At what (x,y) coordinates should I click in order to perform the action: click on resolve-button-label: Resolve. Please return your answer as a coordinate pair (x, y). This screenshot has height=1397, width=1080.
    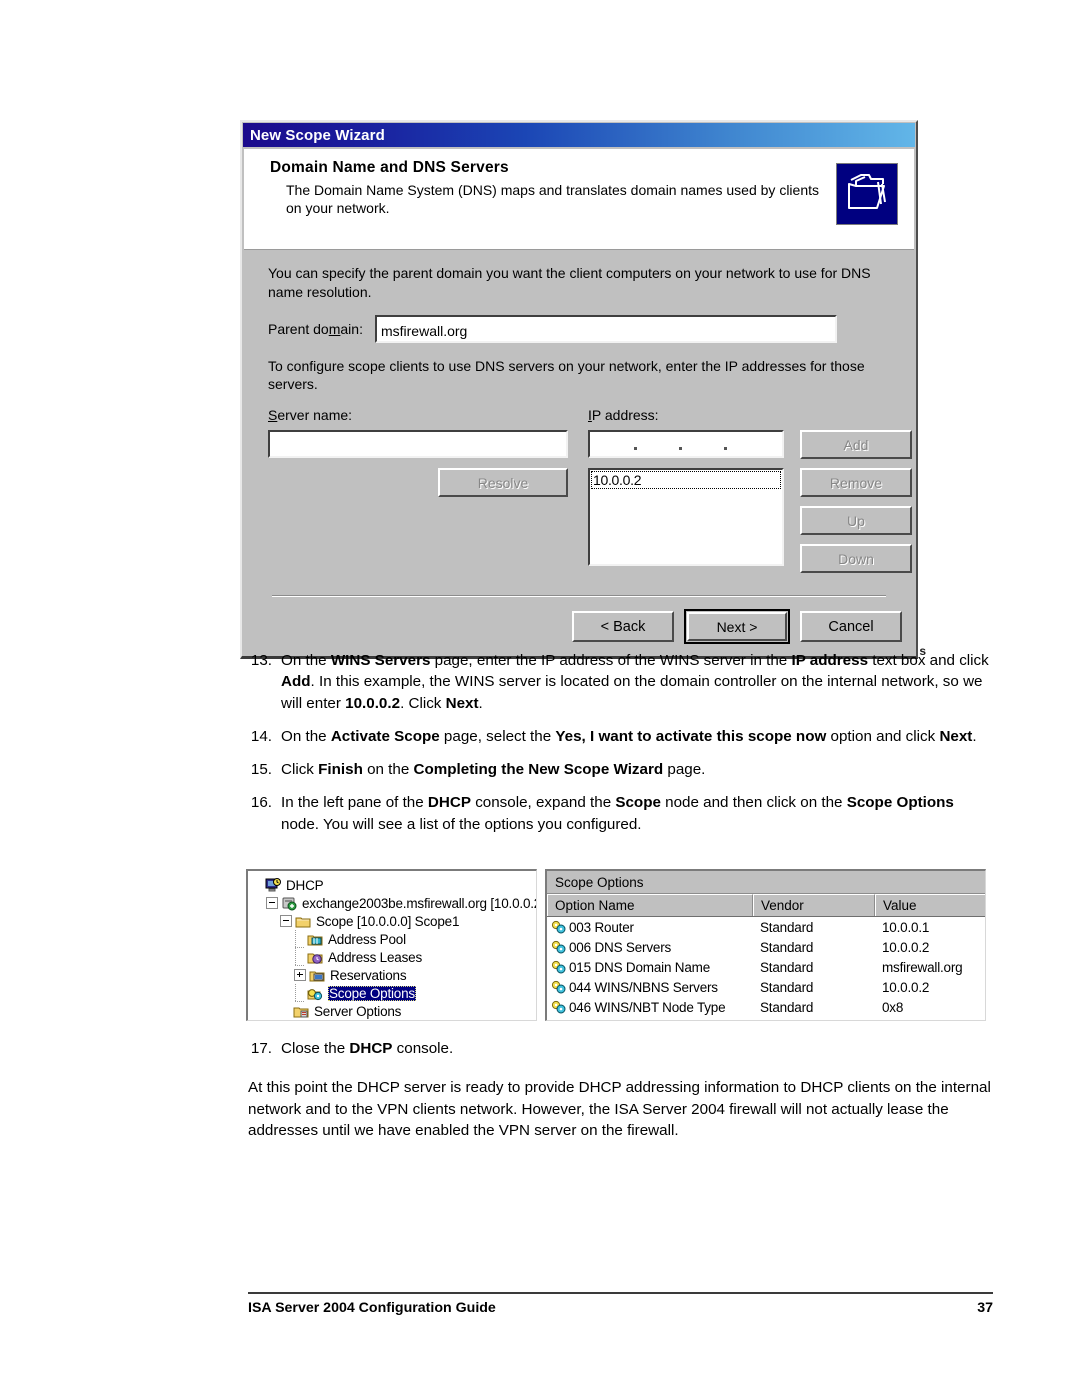
    Looking at the image, I should click on (503, 482).